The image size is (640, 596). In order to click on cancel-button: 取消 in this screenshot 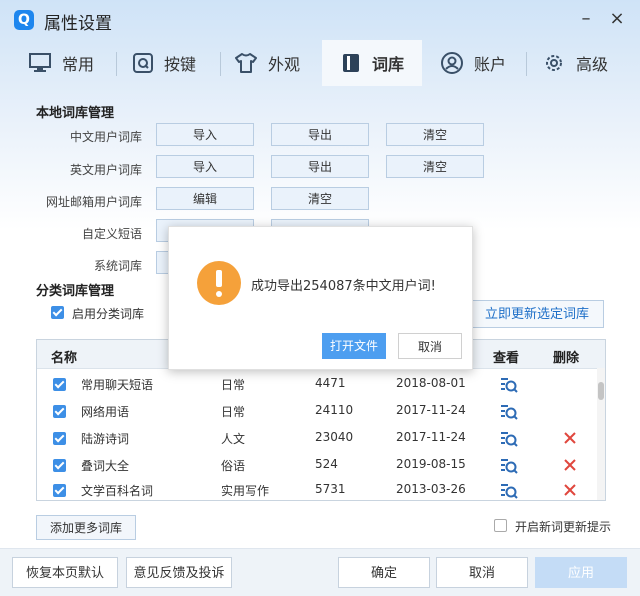, I will do `click(482, 572)`.